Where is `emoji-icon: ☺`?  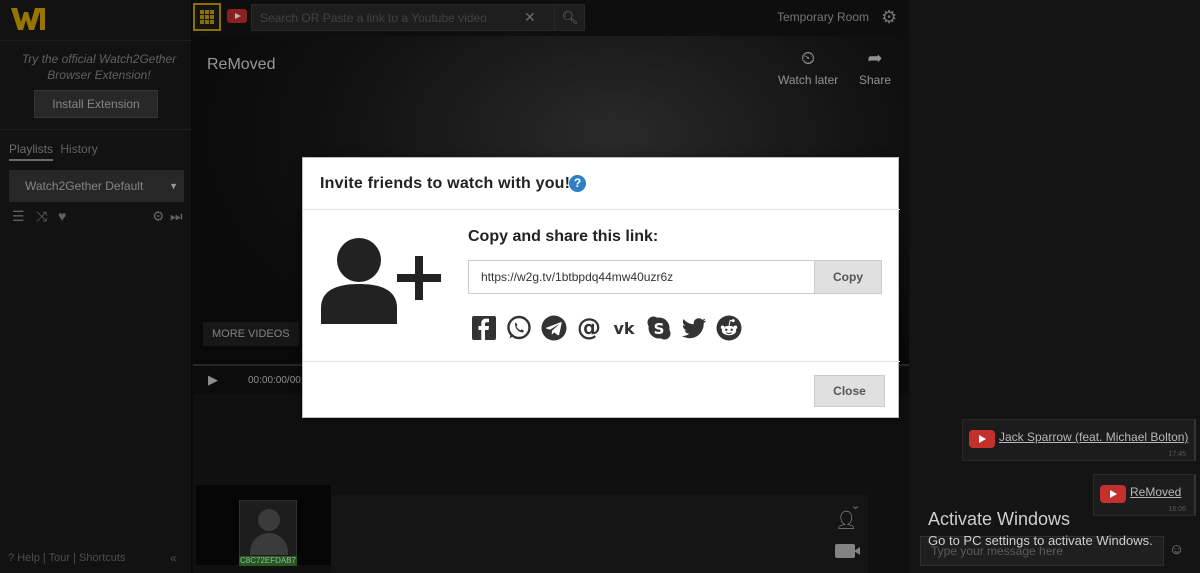 emoji-icon: ☺ is located at coordinates (1176, 549).